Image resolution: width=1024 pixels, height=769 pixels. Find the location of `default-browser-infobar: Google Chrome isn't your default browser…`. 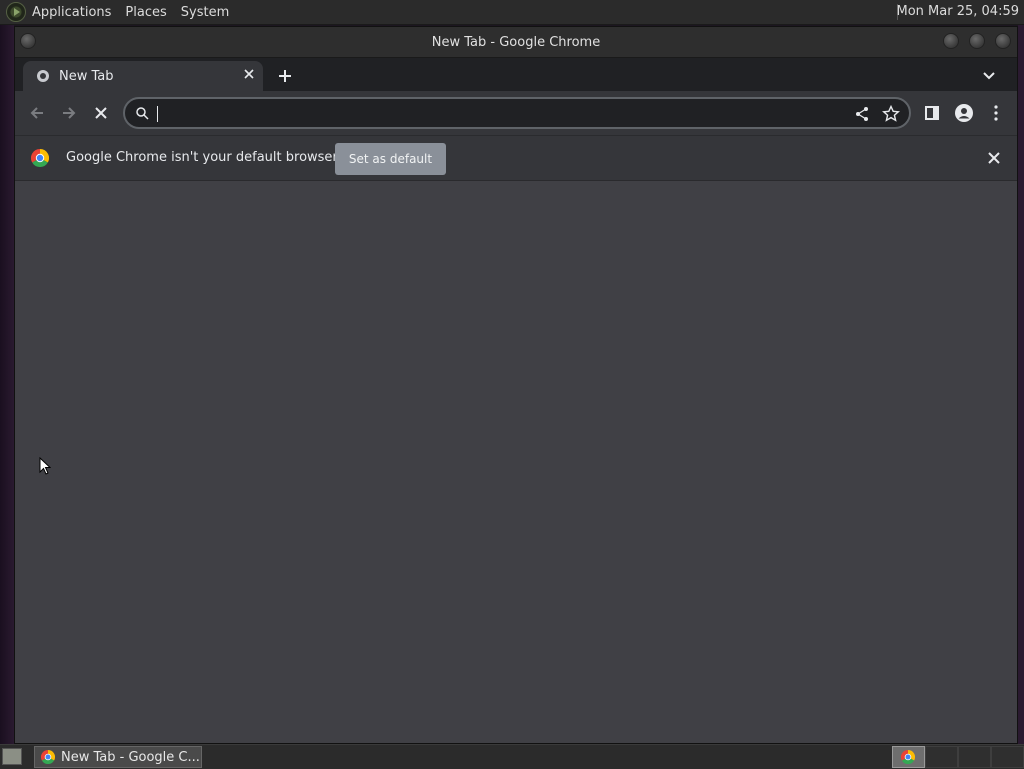

default-browser-infobar: Google Chrome isn't your default browser… is located at coordinates (516, 158).